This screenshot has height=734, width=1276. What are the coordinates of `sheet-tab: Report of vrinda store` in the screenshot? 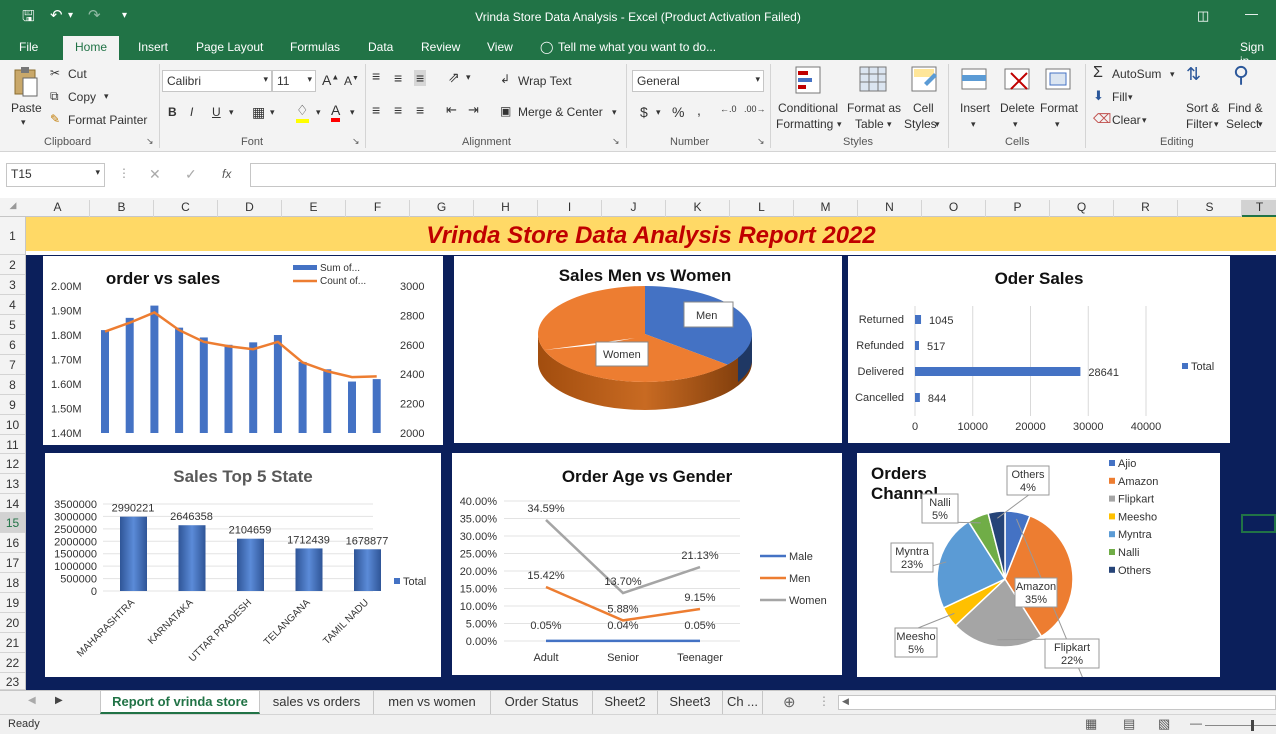 It's located at (180, 702).